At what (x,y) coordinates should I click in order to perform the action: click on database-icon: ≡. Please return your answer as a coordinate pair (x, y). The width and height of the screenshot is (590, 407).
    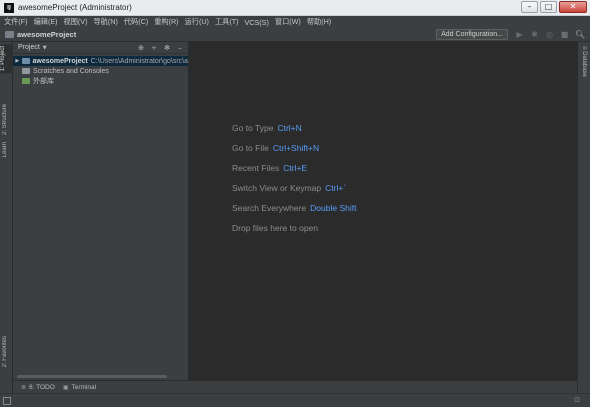
    Looking at the image, I should click on (584, 48).